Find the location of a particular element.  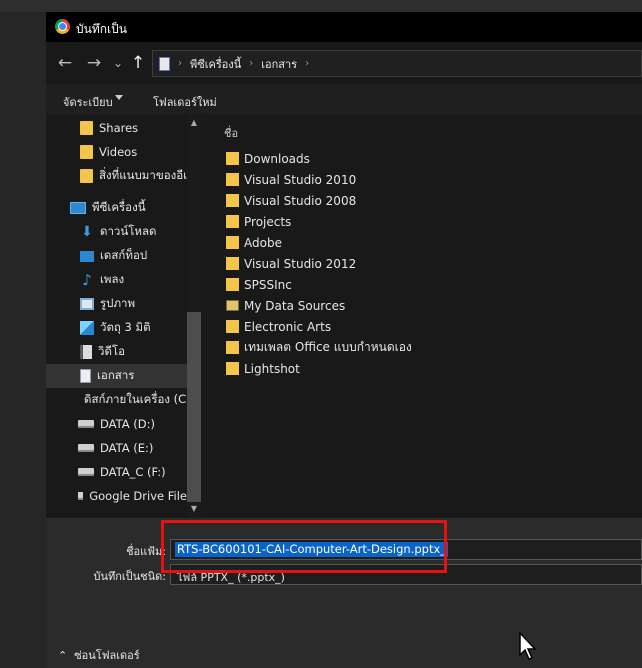

background-app-area is located at coordinates (23, 340).